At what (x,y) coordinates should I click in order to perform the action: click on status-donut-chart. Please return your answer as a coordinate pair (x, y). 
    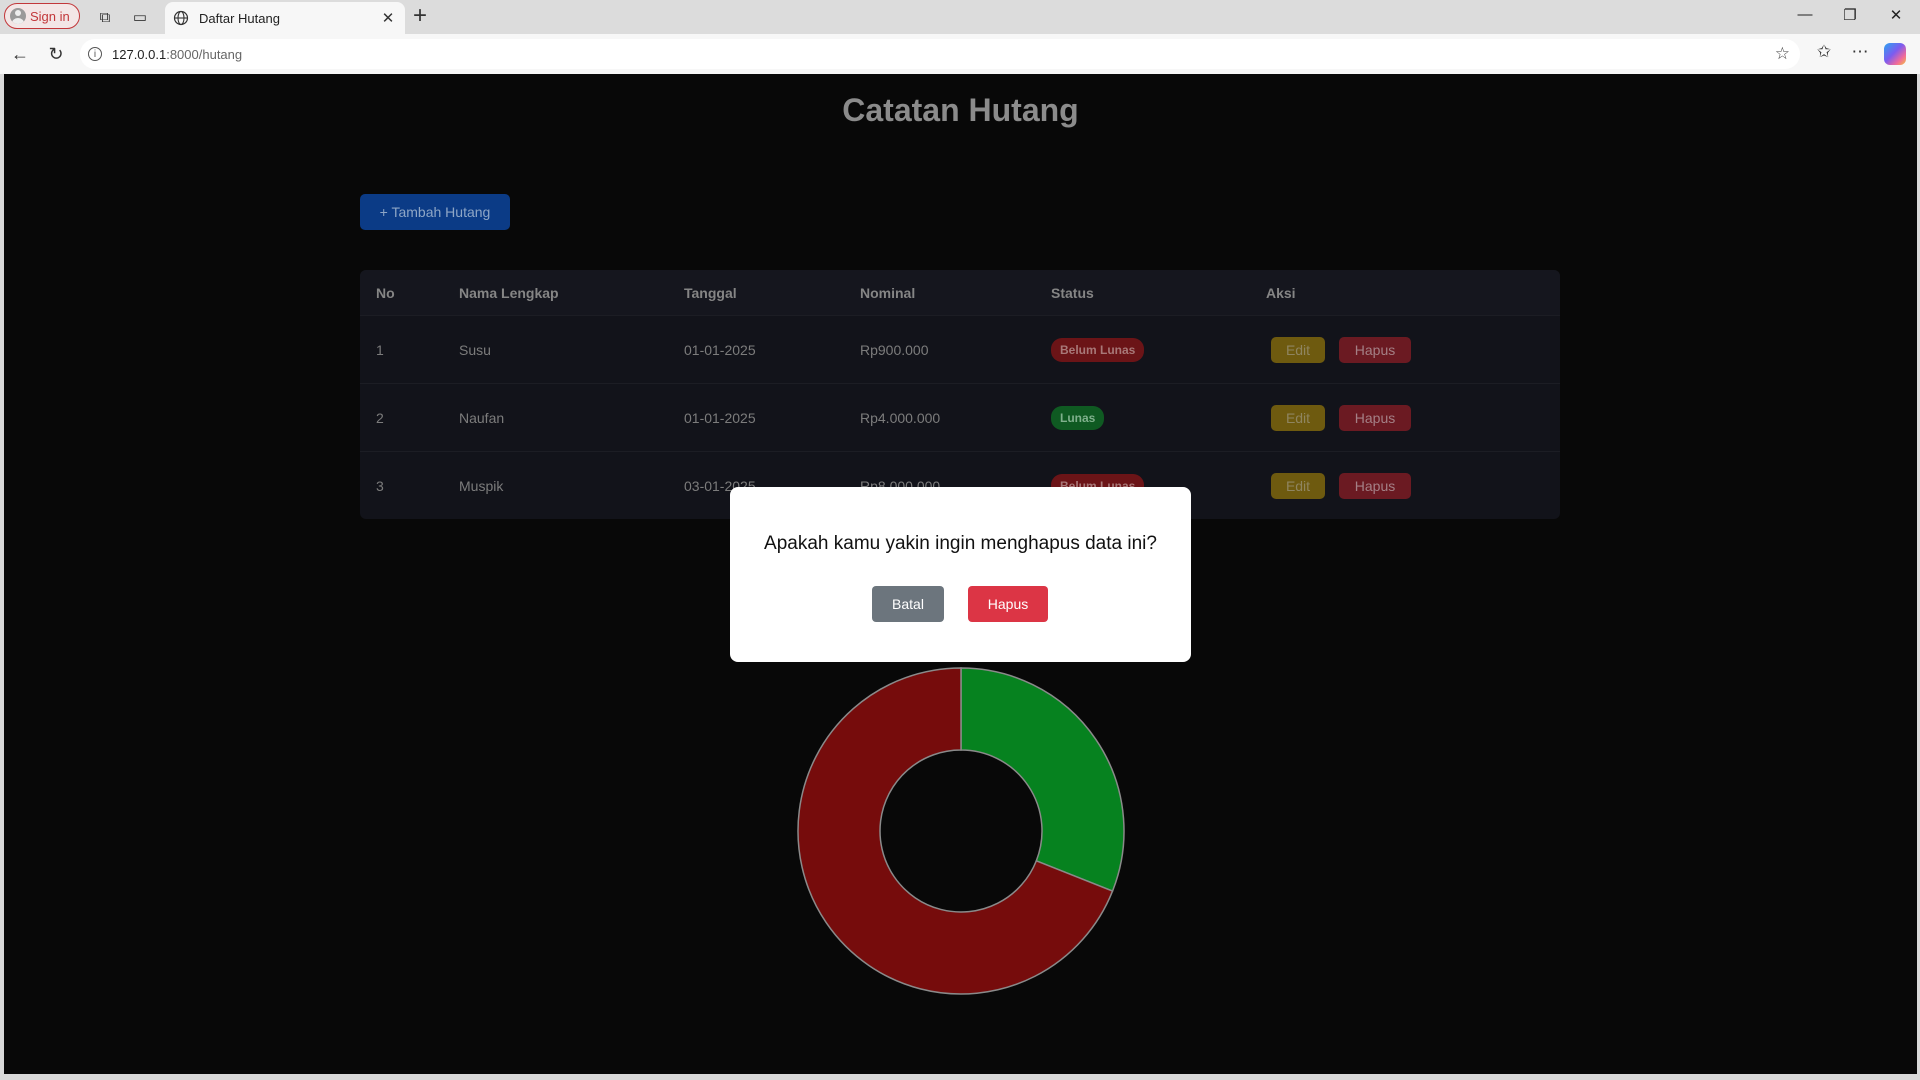
    Looking at the image, I should click on (961, 831).